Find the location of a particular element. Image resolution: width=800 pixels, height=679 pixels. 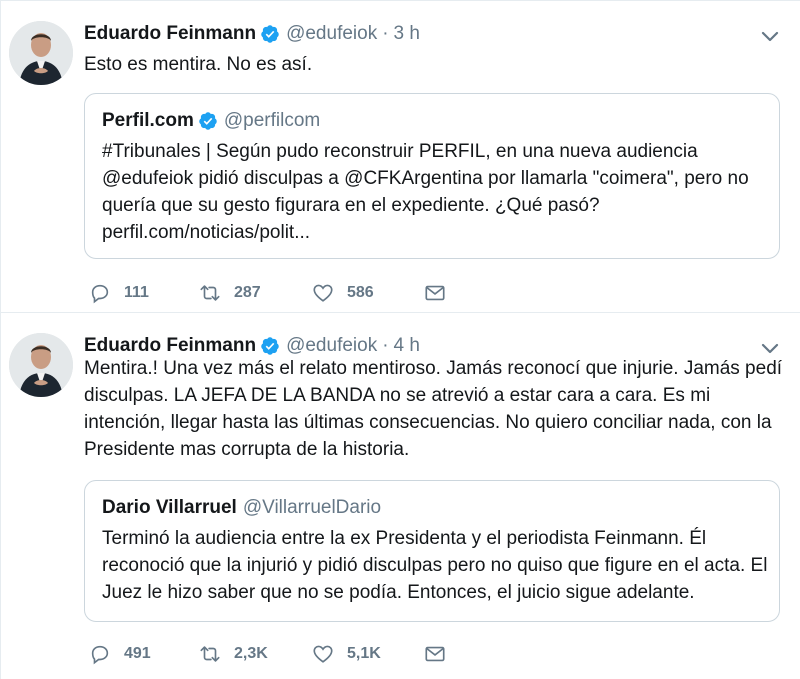

tweet-actions: 491 2,3K 5,1K is located at coordinates (267, 654).